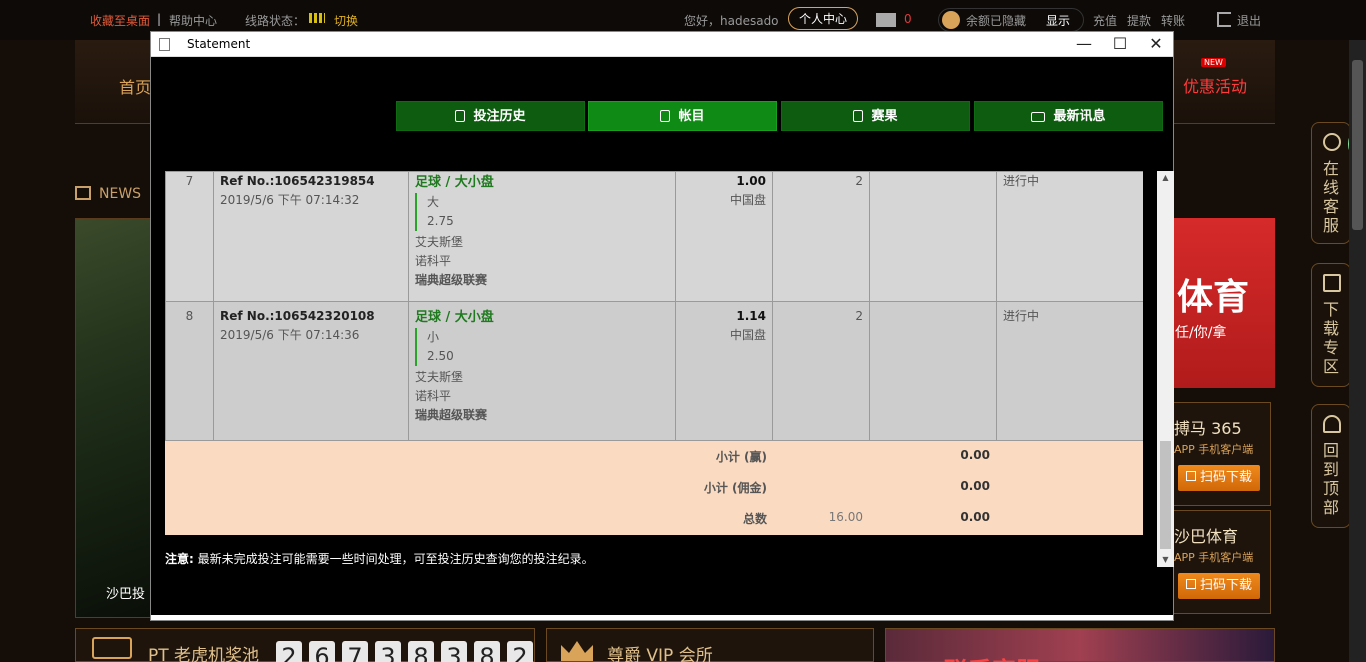 Image resolution: width=1366 pixels, height=662 pixels. Describe the element at coordinates (886, 20) in the screenshot. I see `mail-icon` at that location.